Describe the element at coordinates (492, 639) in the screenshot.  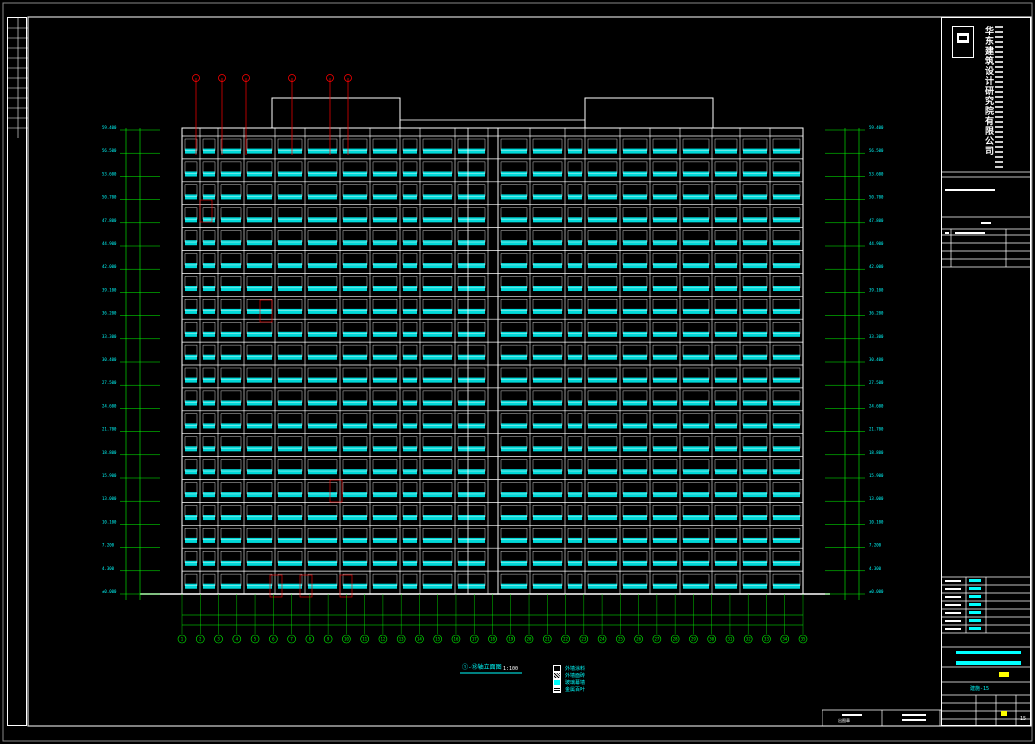
I see `axis-label: 18` at that location.